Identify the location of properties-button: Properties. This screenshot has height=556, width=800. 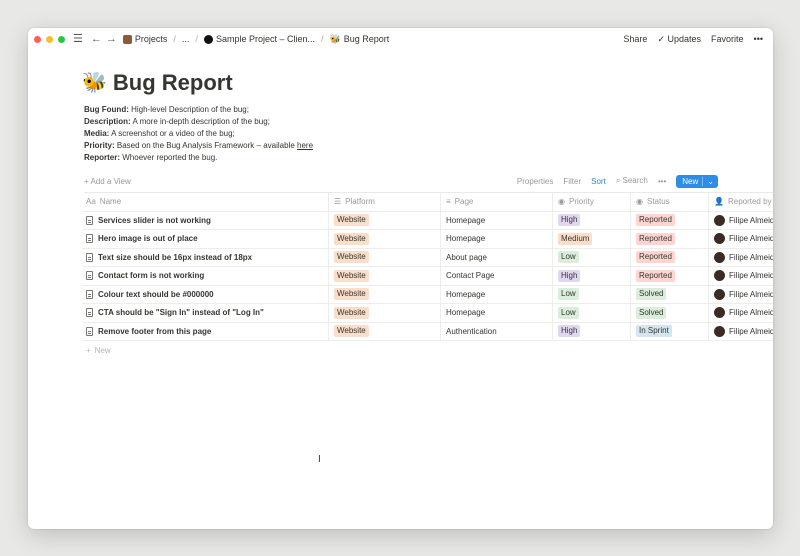
(535, 181).